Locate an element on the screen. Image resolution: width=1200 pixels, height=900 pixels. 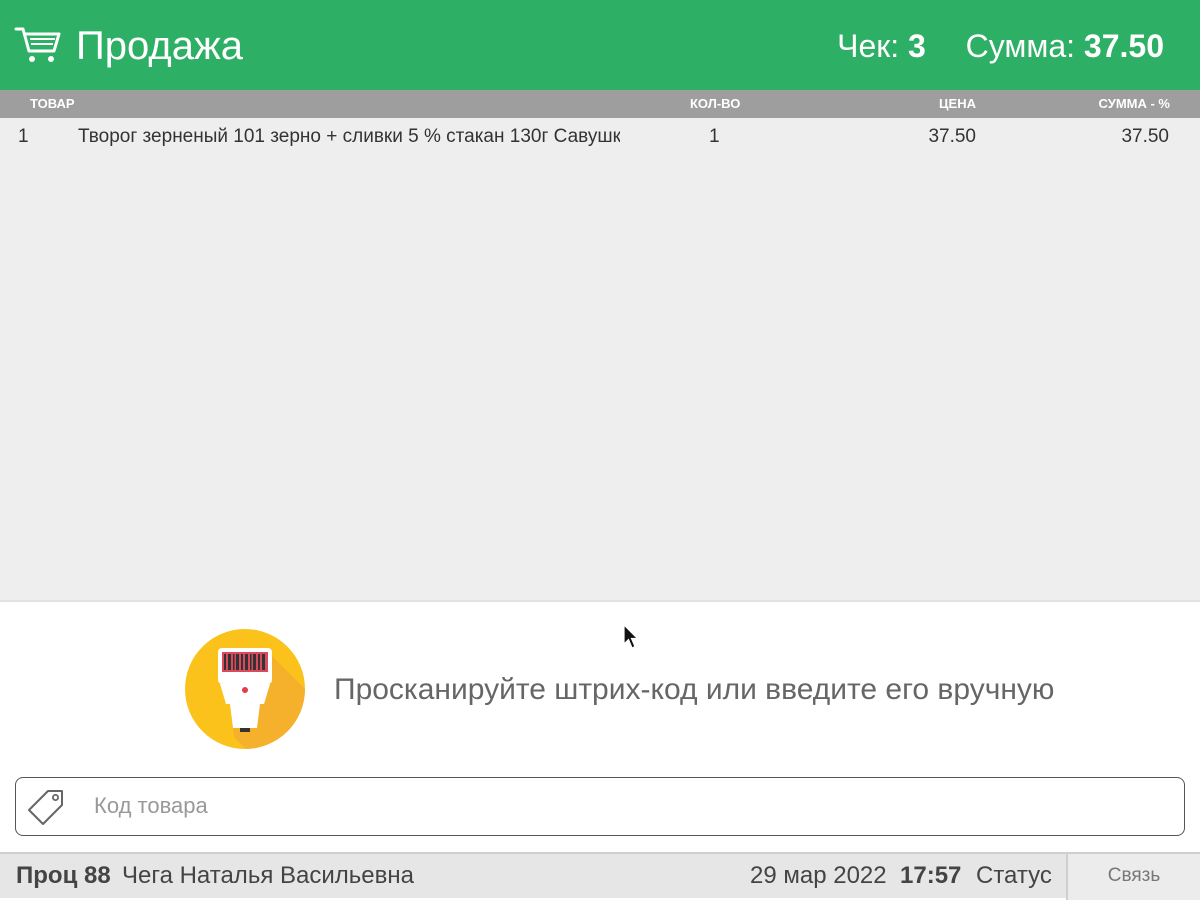
sum-label: Сумма: is located at coordinates (1020, 46).